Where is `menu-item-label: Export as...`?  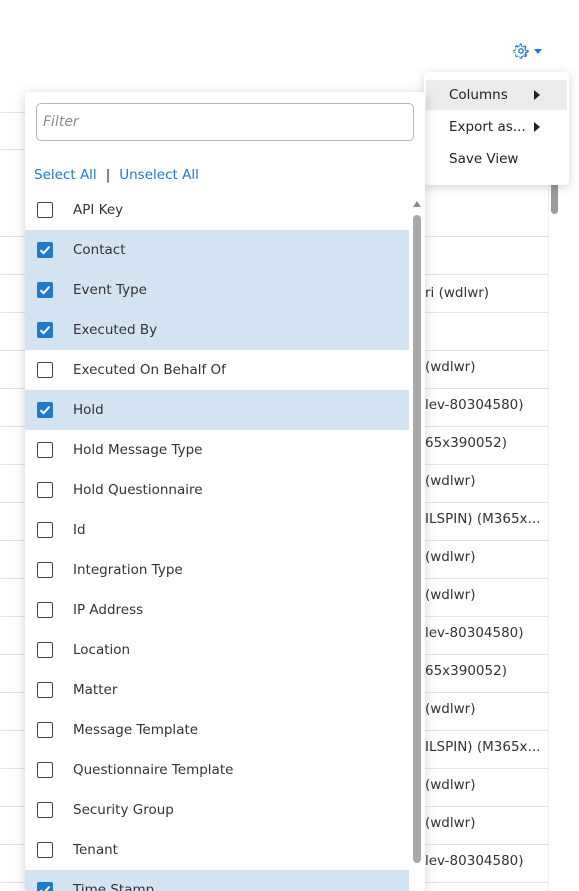 menu-item-label: Export as... is located at coordinates (487, 127).